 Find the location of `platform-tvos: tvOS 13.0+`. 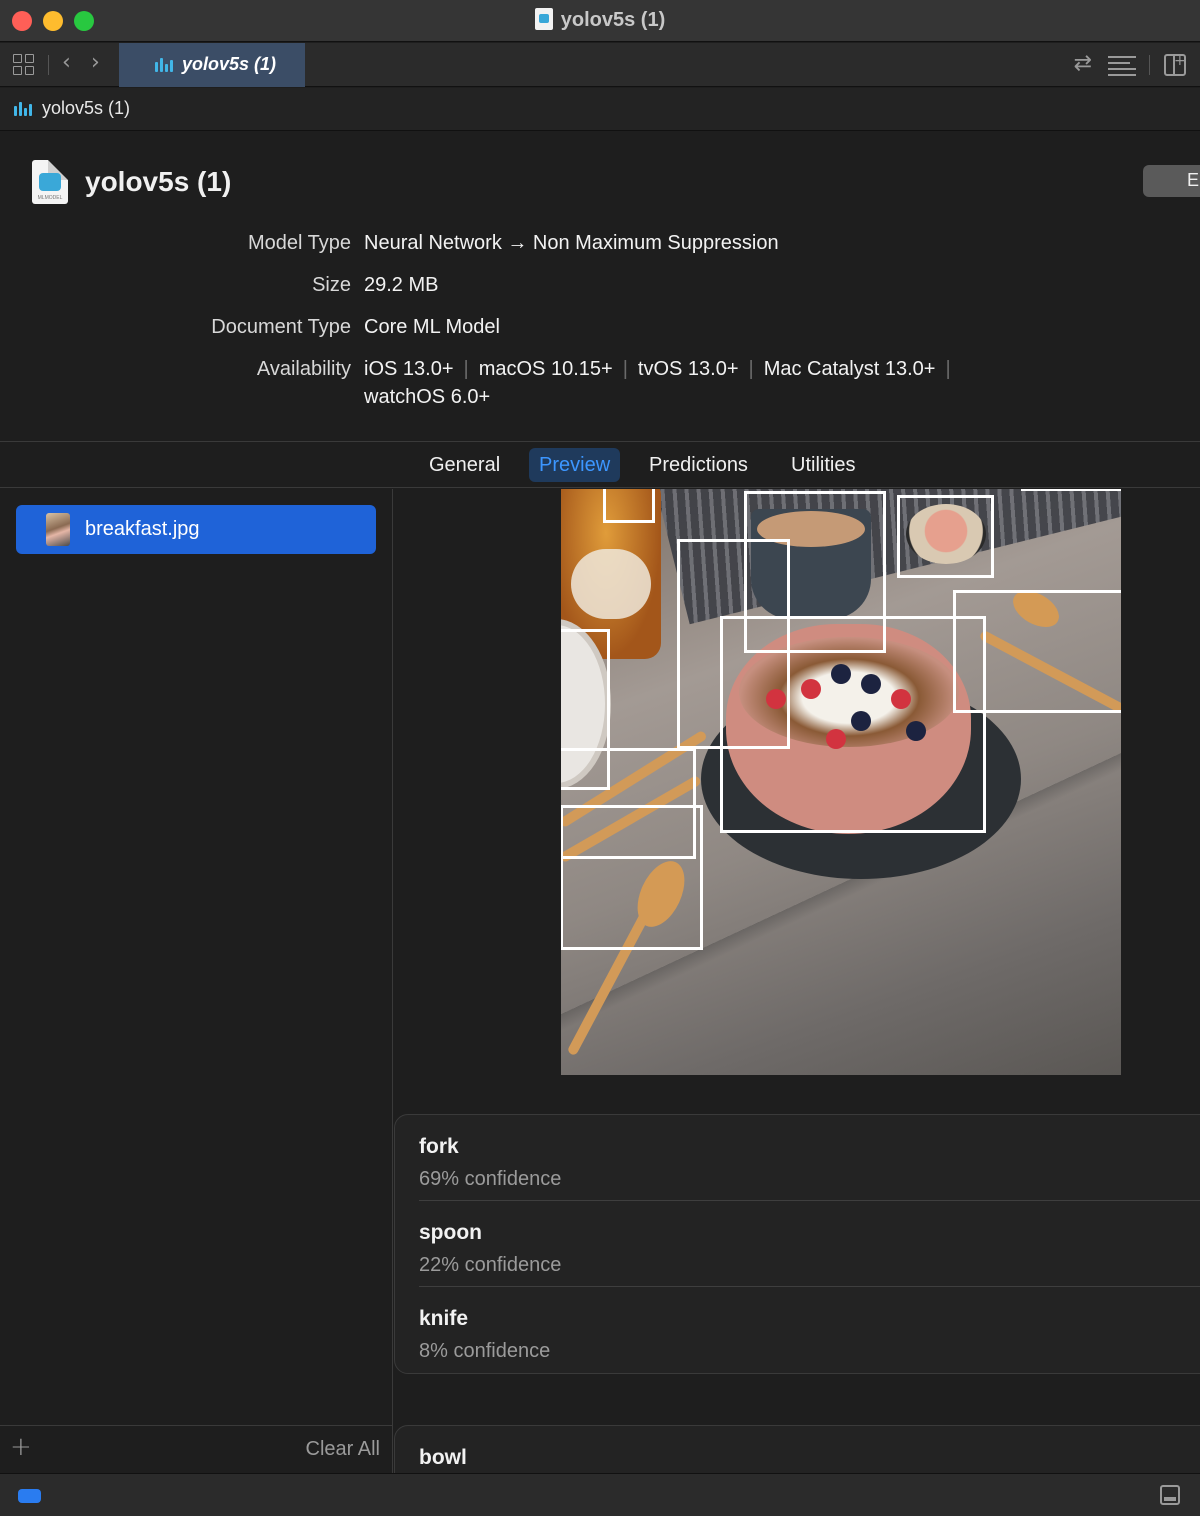

platform-tvos: tvOS 13.0+ is located at coordinates (688, 369).